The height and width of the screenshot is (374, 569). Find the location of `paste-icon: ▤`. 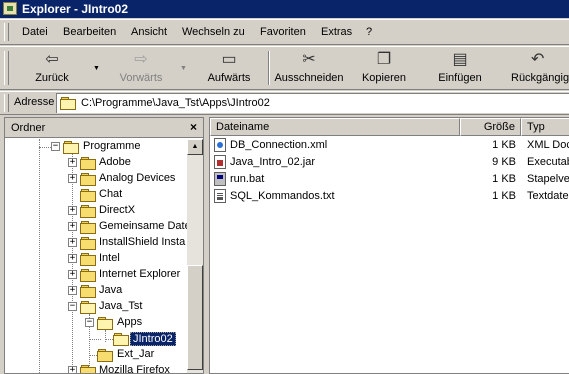

paste-icon: ▤ is located at coordinates (460, 59).